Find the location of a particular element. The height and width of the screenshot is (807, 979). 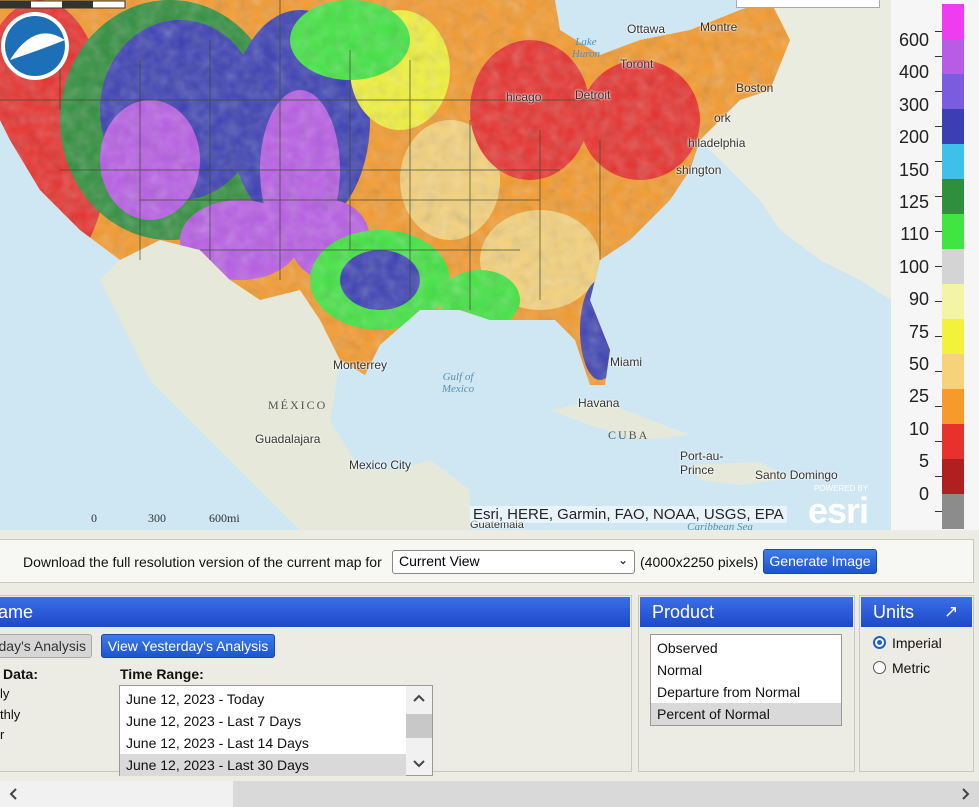

legend-label: 75 is located at coordinates (918, 331).